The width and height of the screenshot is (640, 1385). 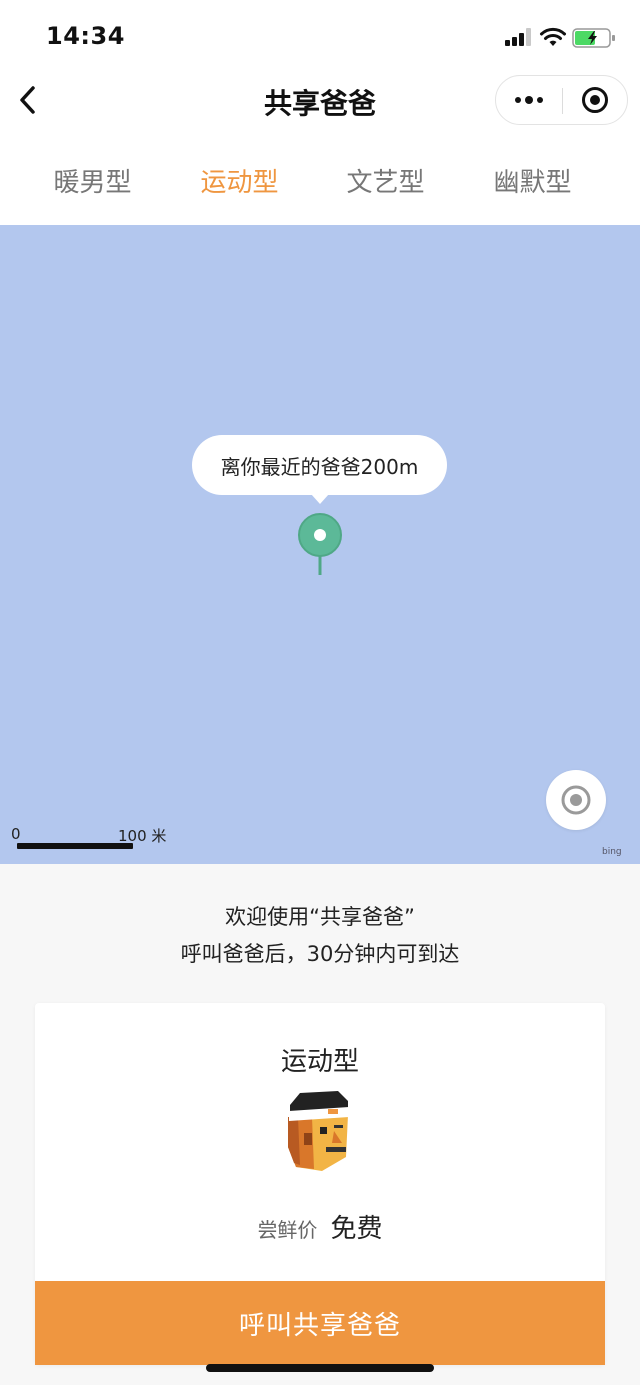 What do you see at coordinates (320, 1368) in the screenshot?
I see `home-indicator` at bounding box center [320, 1368].